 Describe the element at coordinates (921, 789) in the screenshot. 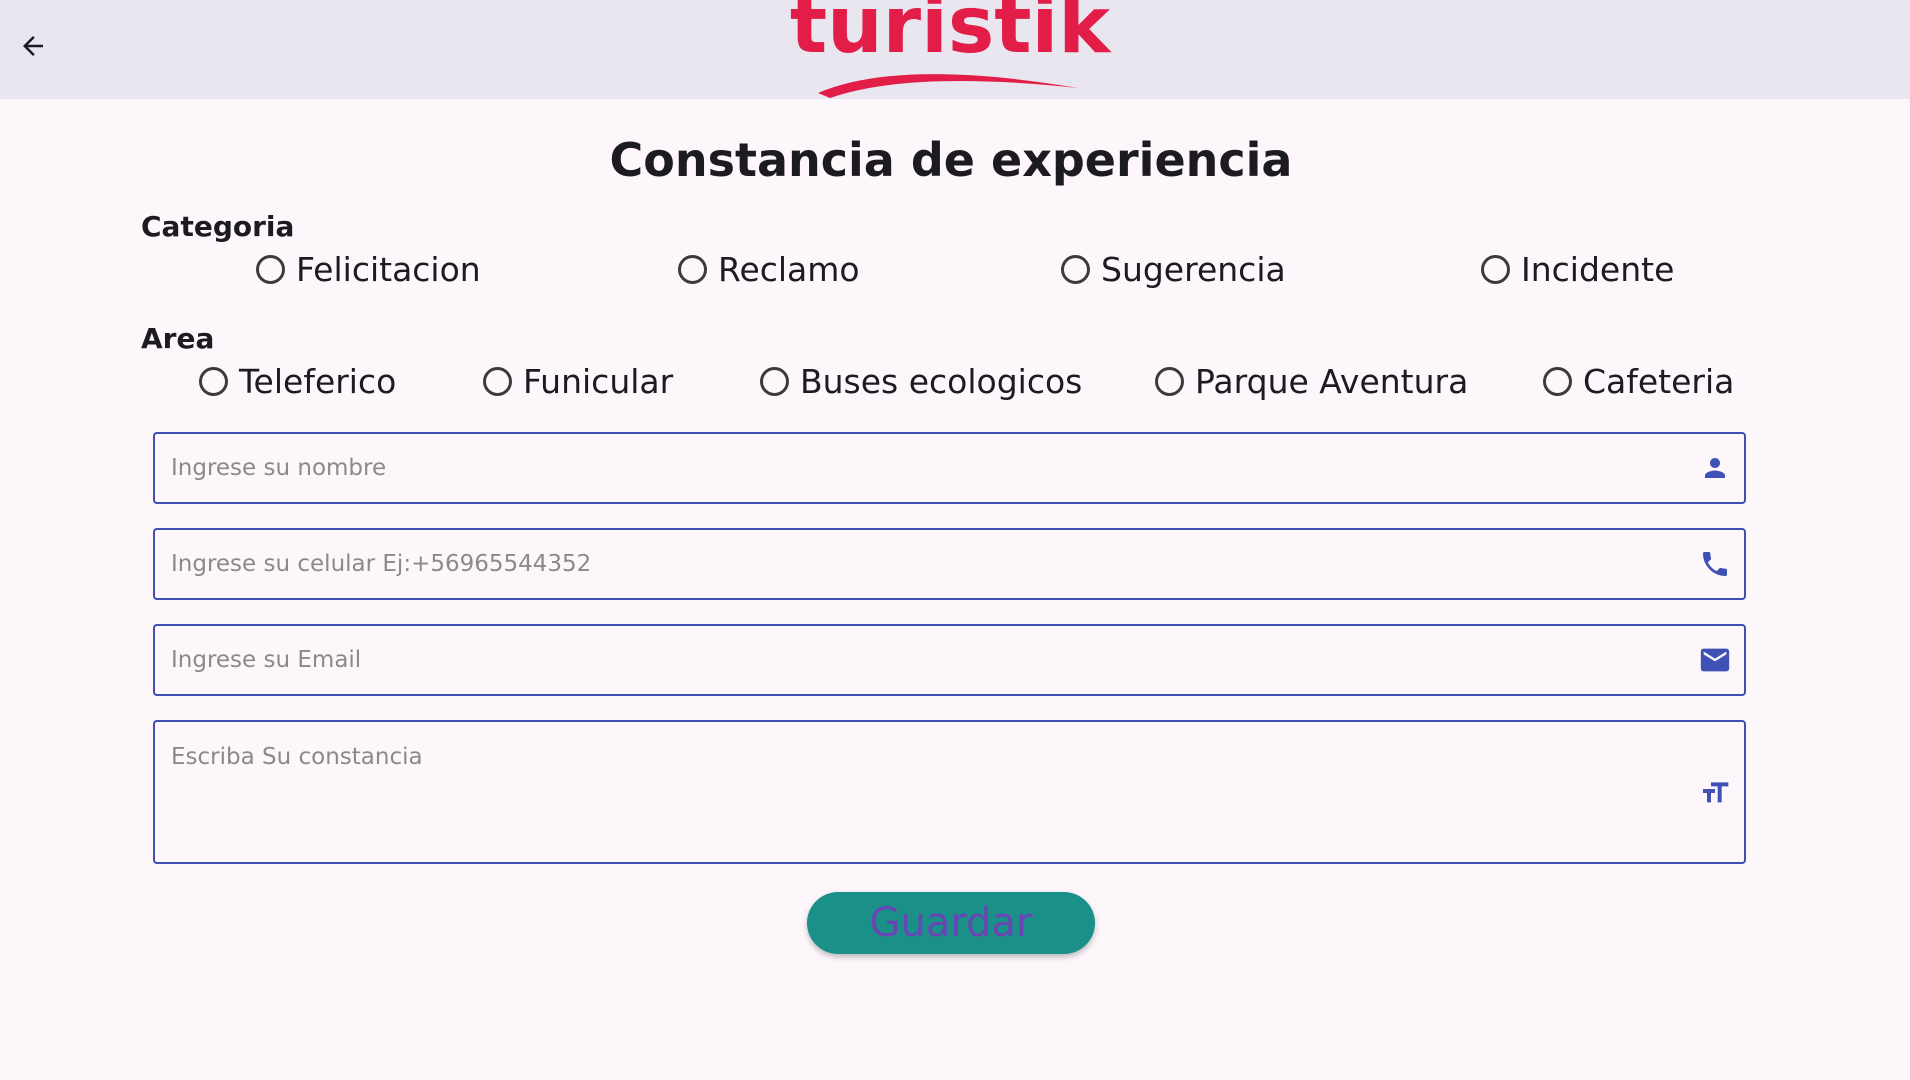

I see `constancia-input` at that location.